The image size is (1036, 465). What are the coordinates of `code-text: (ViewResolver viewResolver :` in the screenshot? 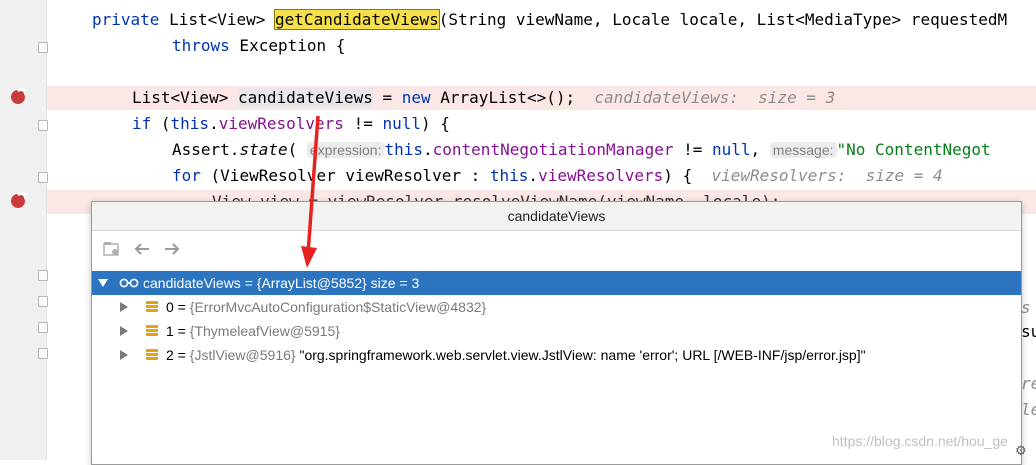 It's located at (345, 175).